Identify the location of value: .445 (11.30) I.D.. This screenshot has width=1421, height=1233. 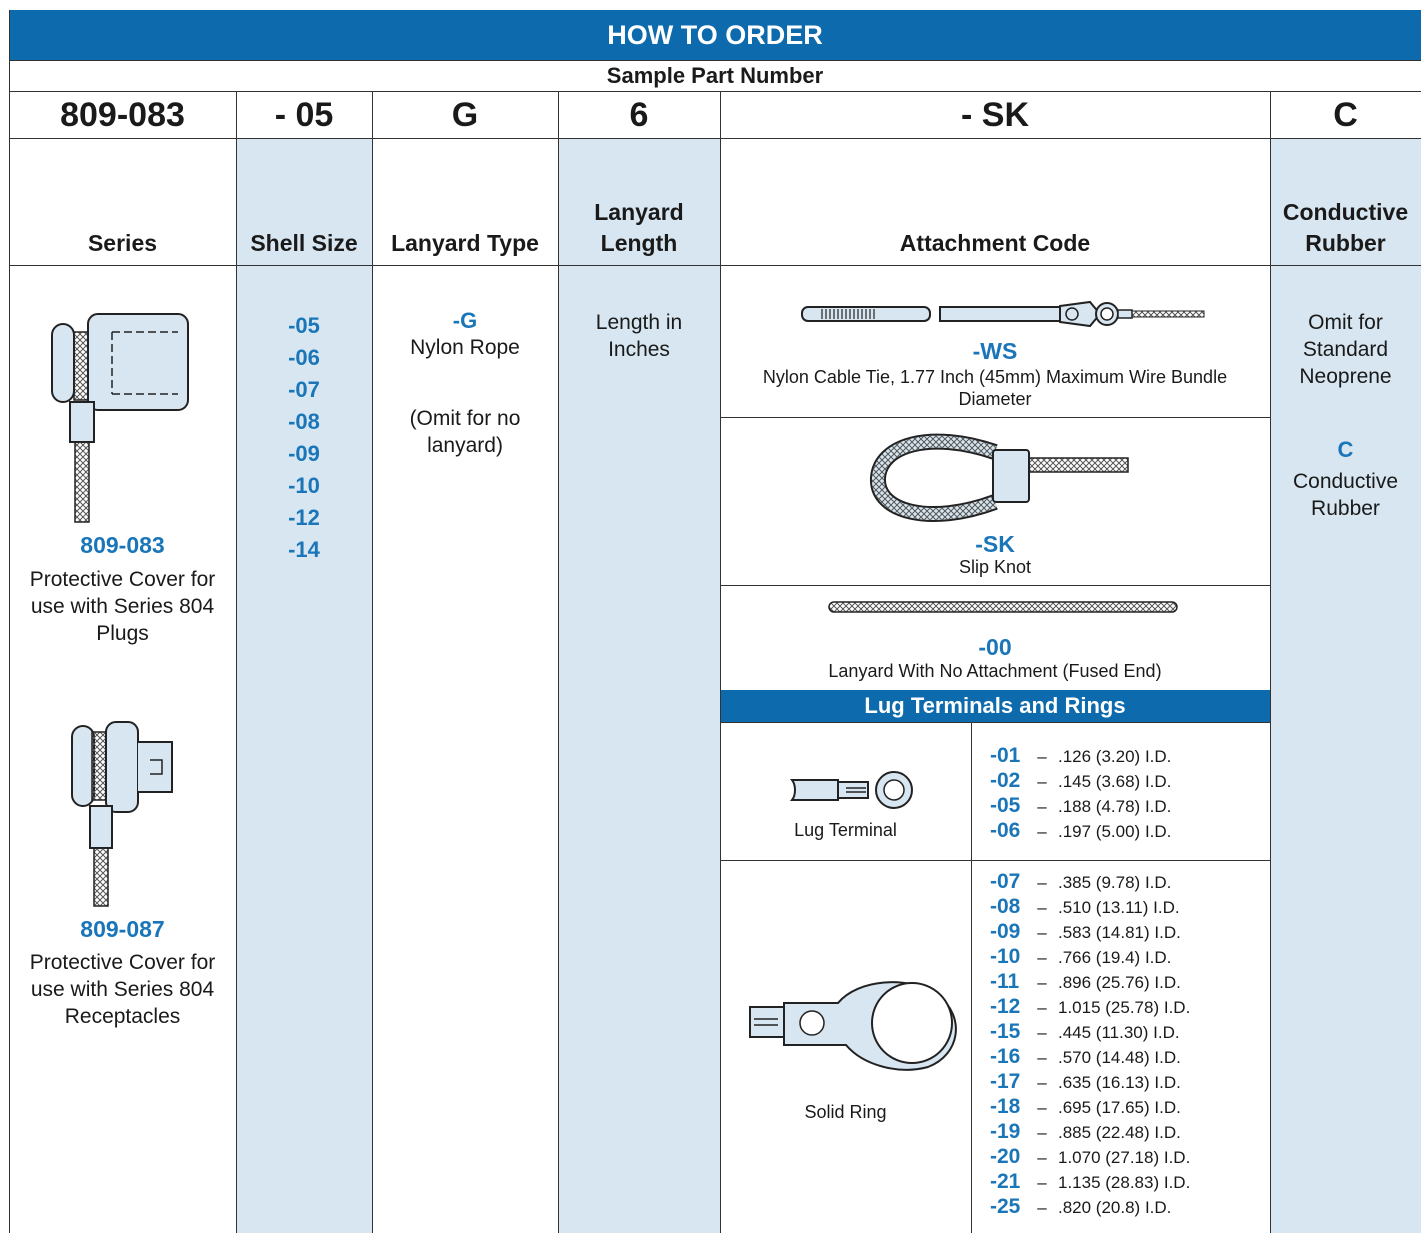
(1119, 1032).